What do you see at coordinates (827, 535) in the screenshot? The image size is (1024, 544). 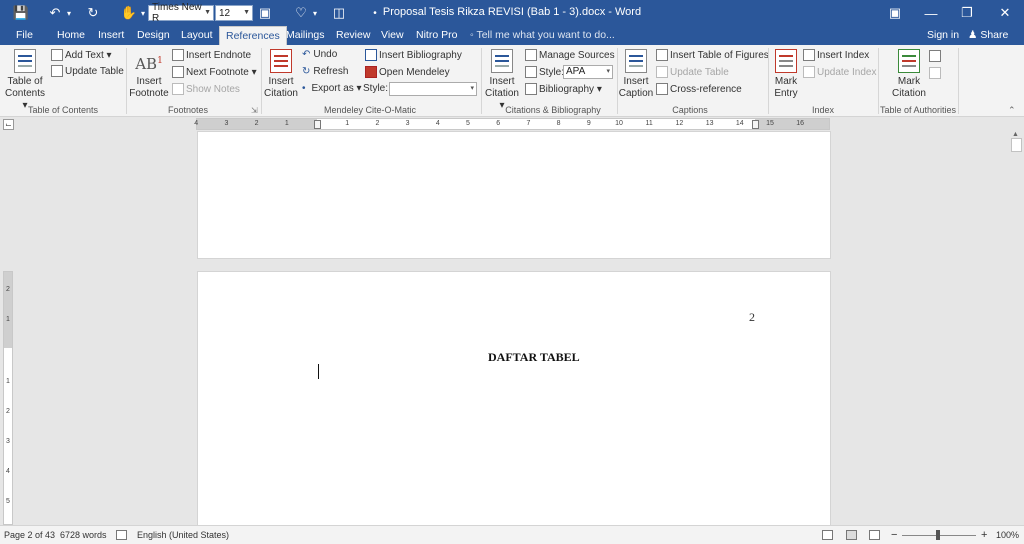 I see `read-mode-icon` at bounding box center [827, 535].